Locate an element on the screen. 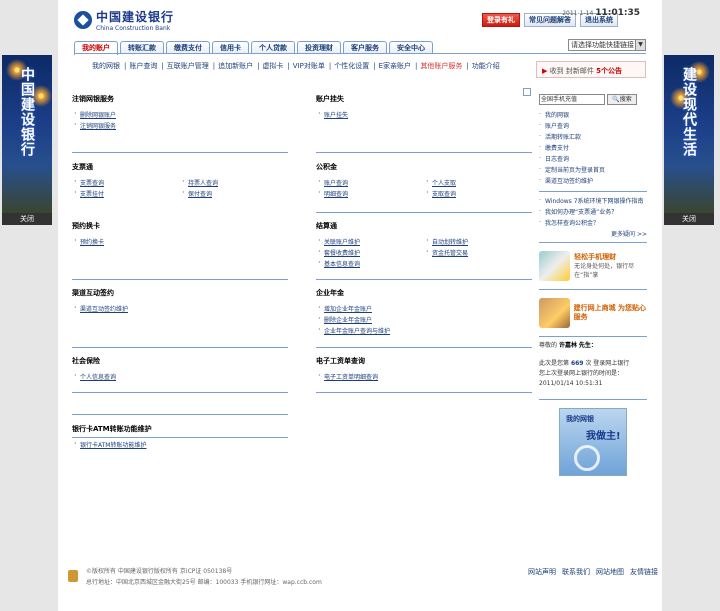 This screenshot has height=611, width=720. quick-link: 定制当前页为登录首页 is located at coordinates (593, 170).